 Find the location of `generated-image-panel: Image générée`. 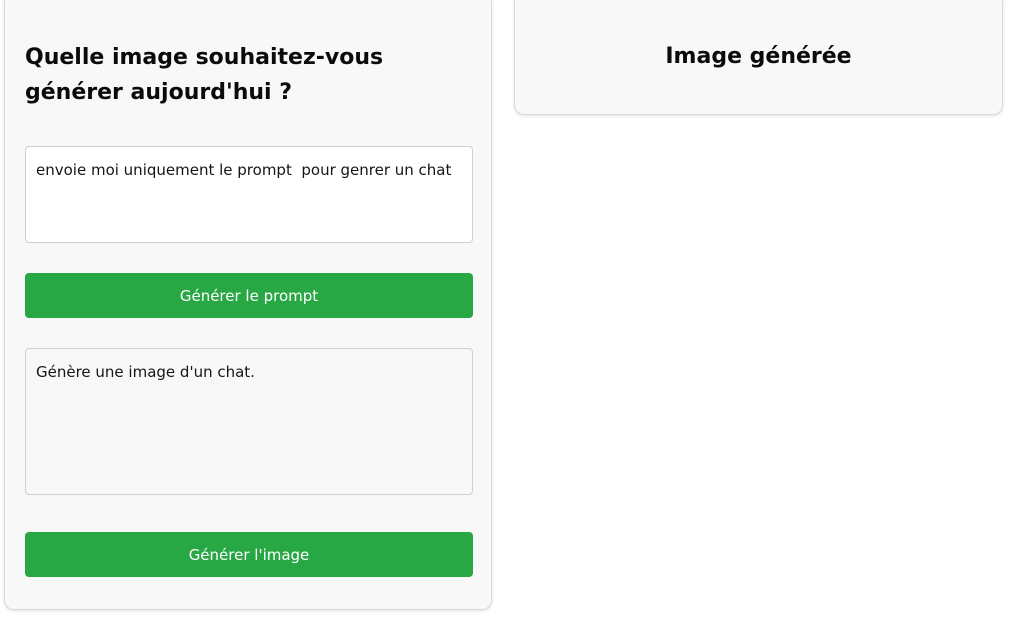

generated-image-panel: Image générée is located at coordinates (758, 57).